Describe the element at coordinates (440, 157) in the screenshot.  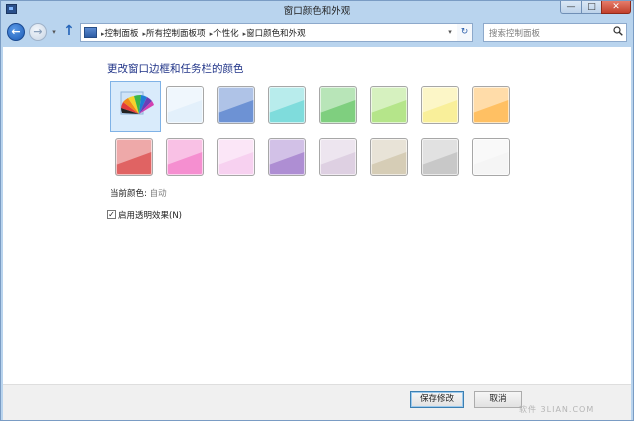
I see `swatch-chocolate` at that location.